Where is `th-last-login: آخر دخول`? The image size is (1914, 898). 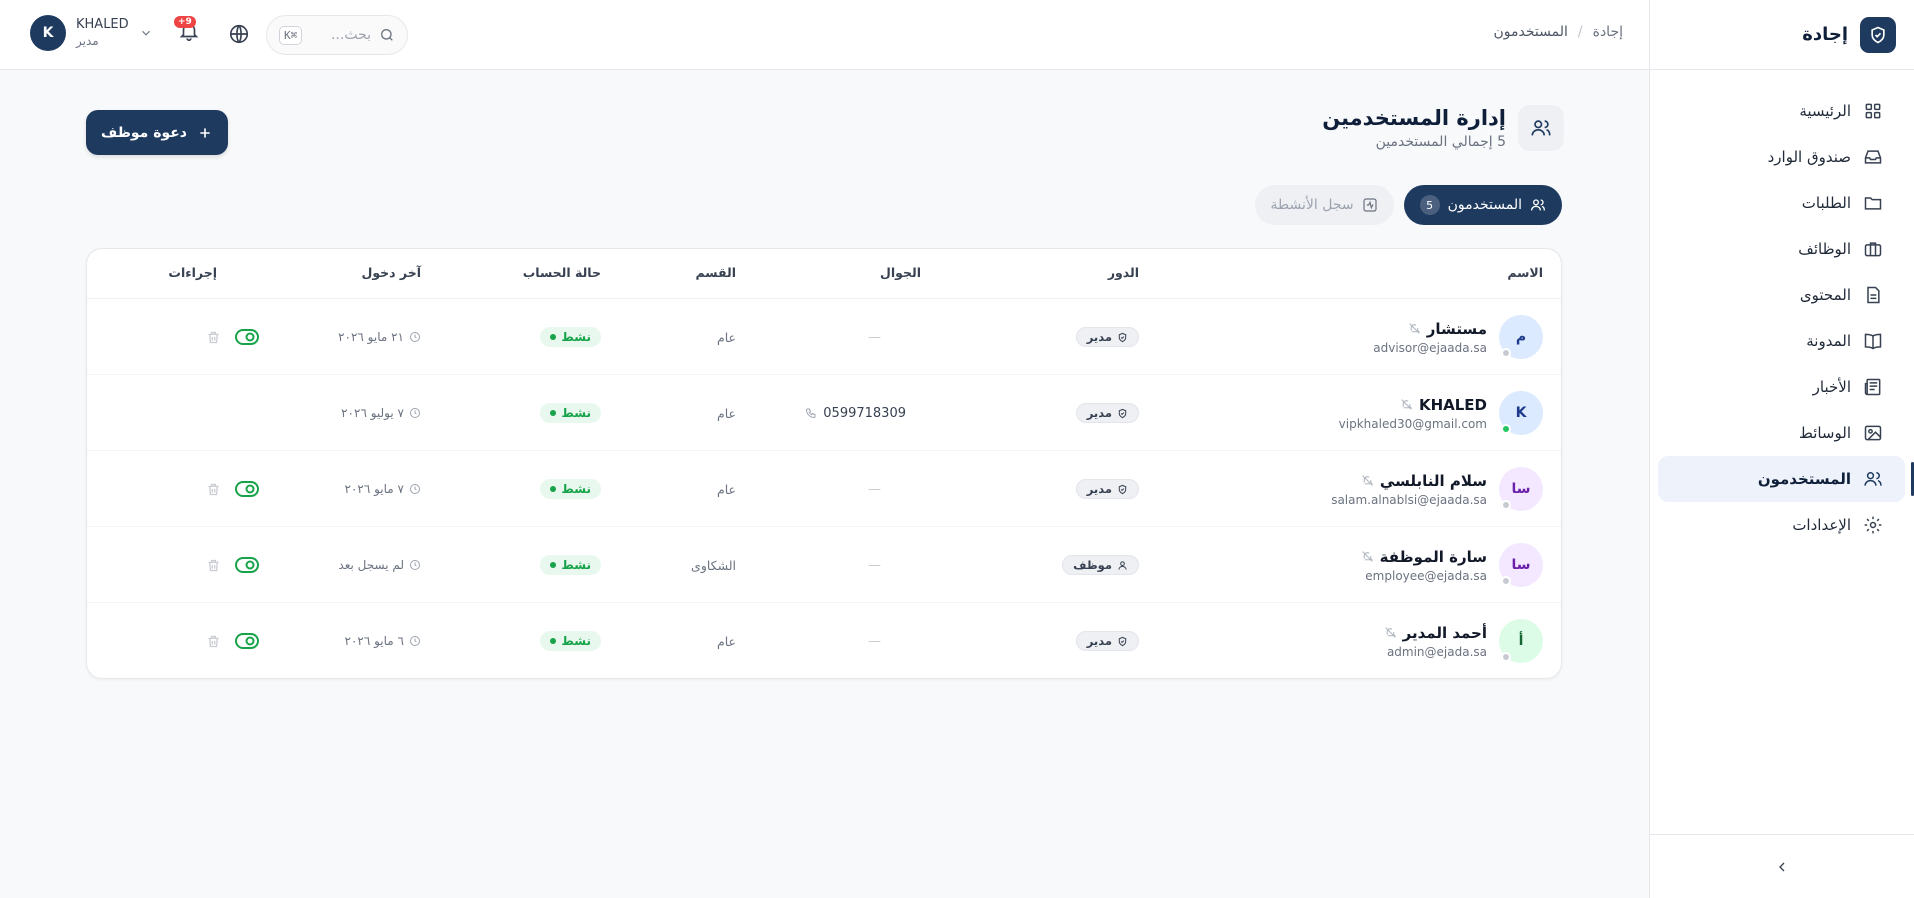
th-last-login: آخر دخول is located at coordinates (391, 272).